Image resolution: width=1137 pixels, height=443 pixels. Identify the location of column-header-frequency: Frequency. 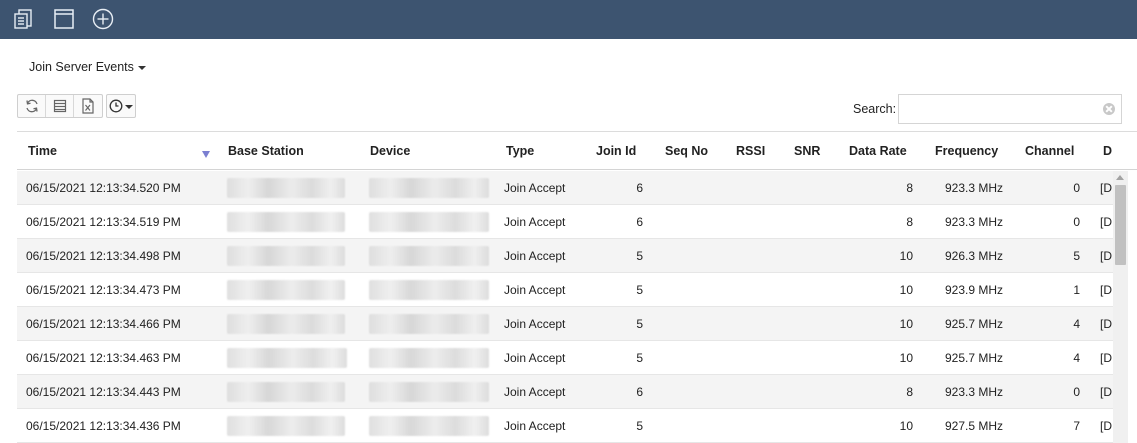
(966, 151).